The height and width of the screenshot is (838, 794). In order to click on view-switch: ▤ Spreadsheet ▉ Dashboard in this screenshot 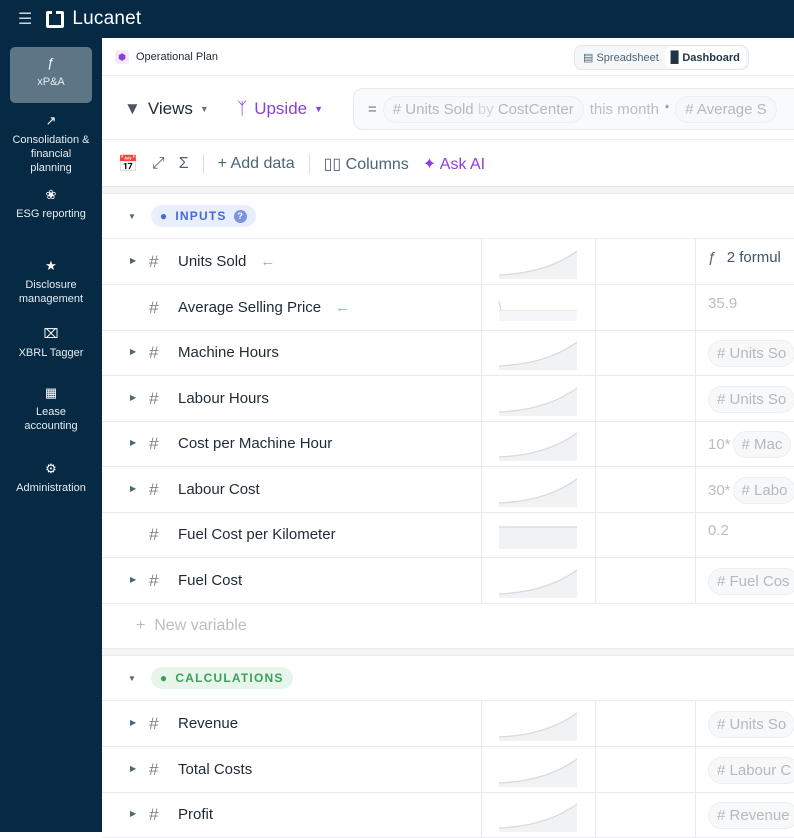, I will do `click(661, 57)`.